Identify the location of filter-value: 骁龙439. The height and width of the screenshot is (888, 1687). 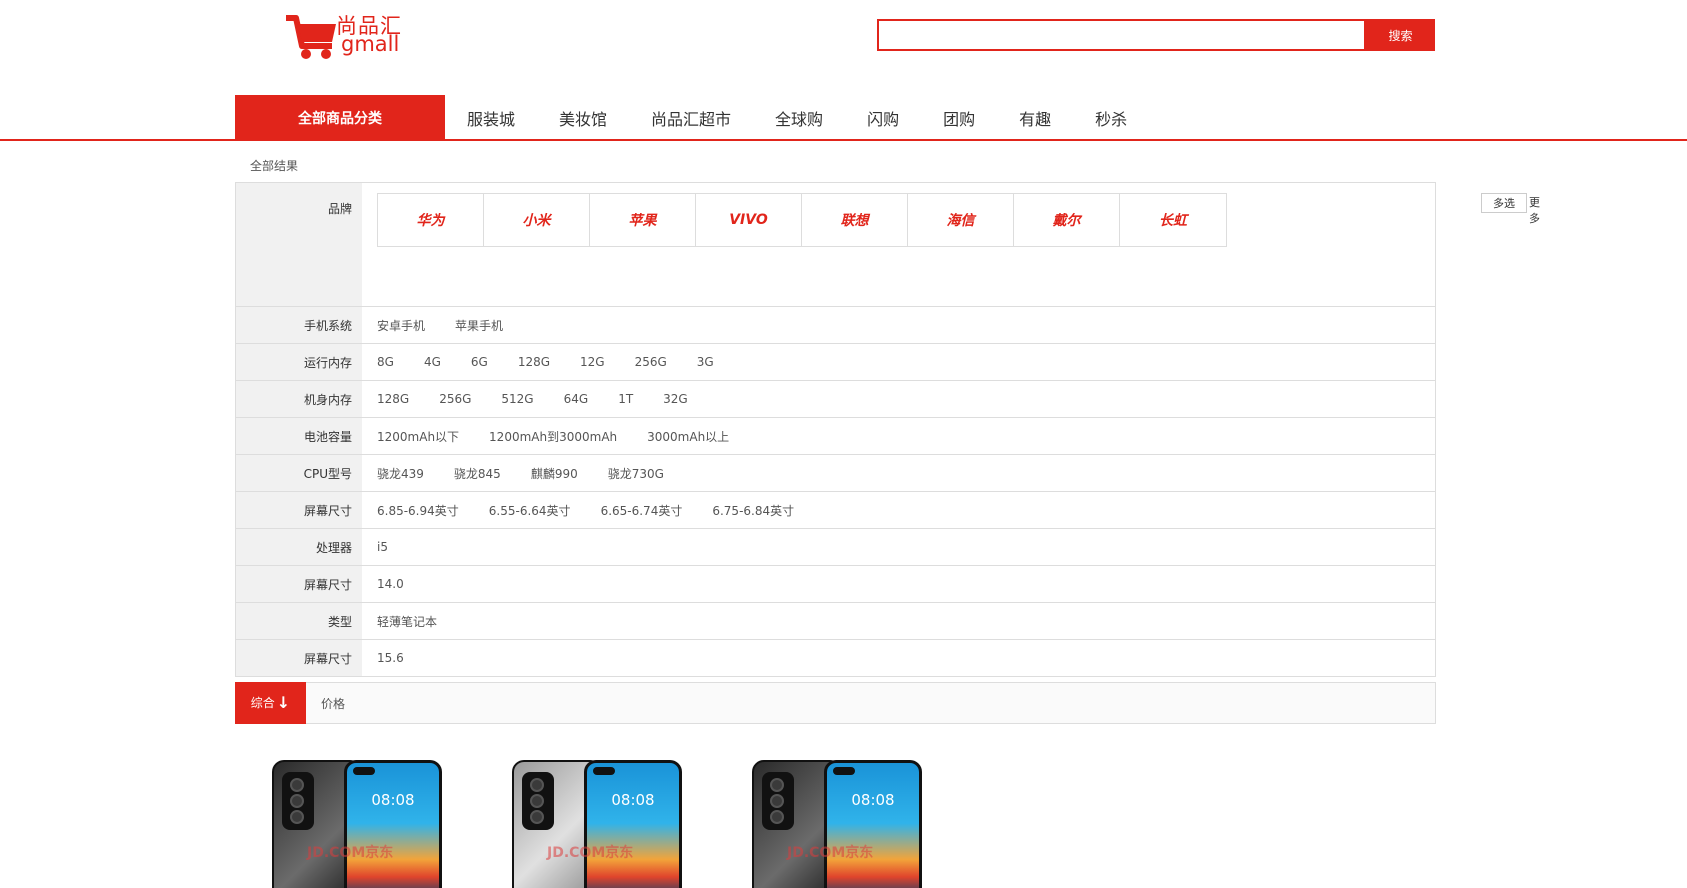
(400, 473).